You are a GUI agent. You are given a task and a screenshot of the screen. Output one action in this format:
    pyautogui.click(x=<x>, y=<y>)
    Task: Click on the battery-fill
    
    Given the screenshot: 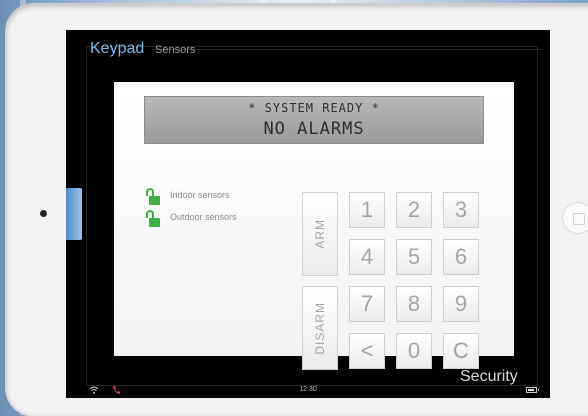 What is the action you would take?
    pyautogui.click(x=531, y=390)
    